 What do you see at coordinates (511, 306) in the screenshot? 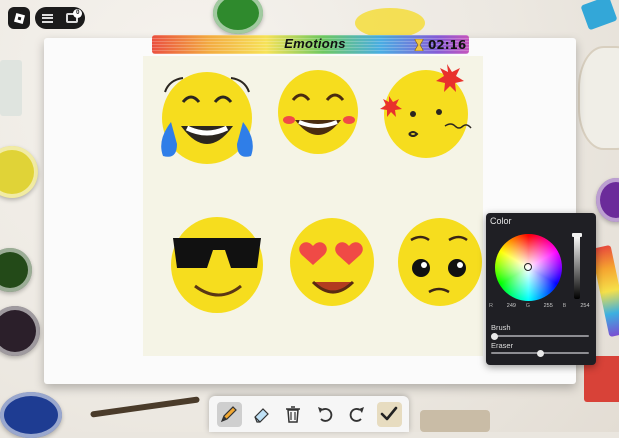
I see `rgb-value-r: 249` at bounding box center [511, 306].